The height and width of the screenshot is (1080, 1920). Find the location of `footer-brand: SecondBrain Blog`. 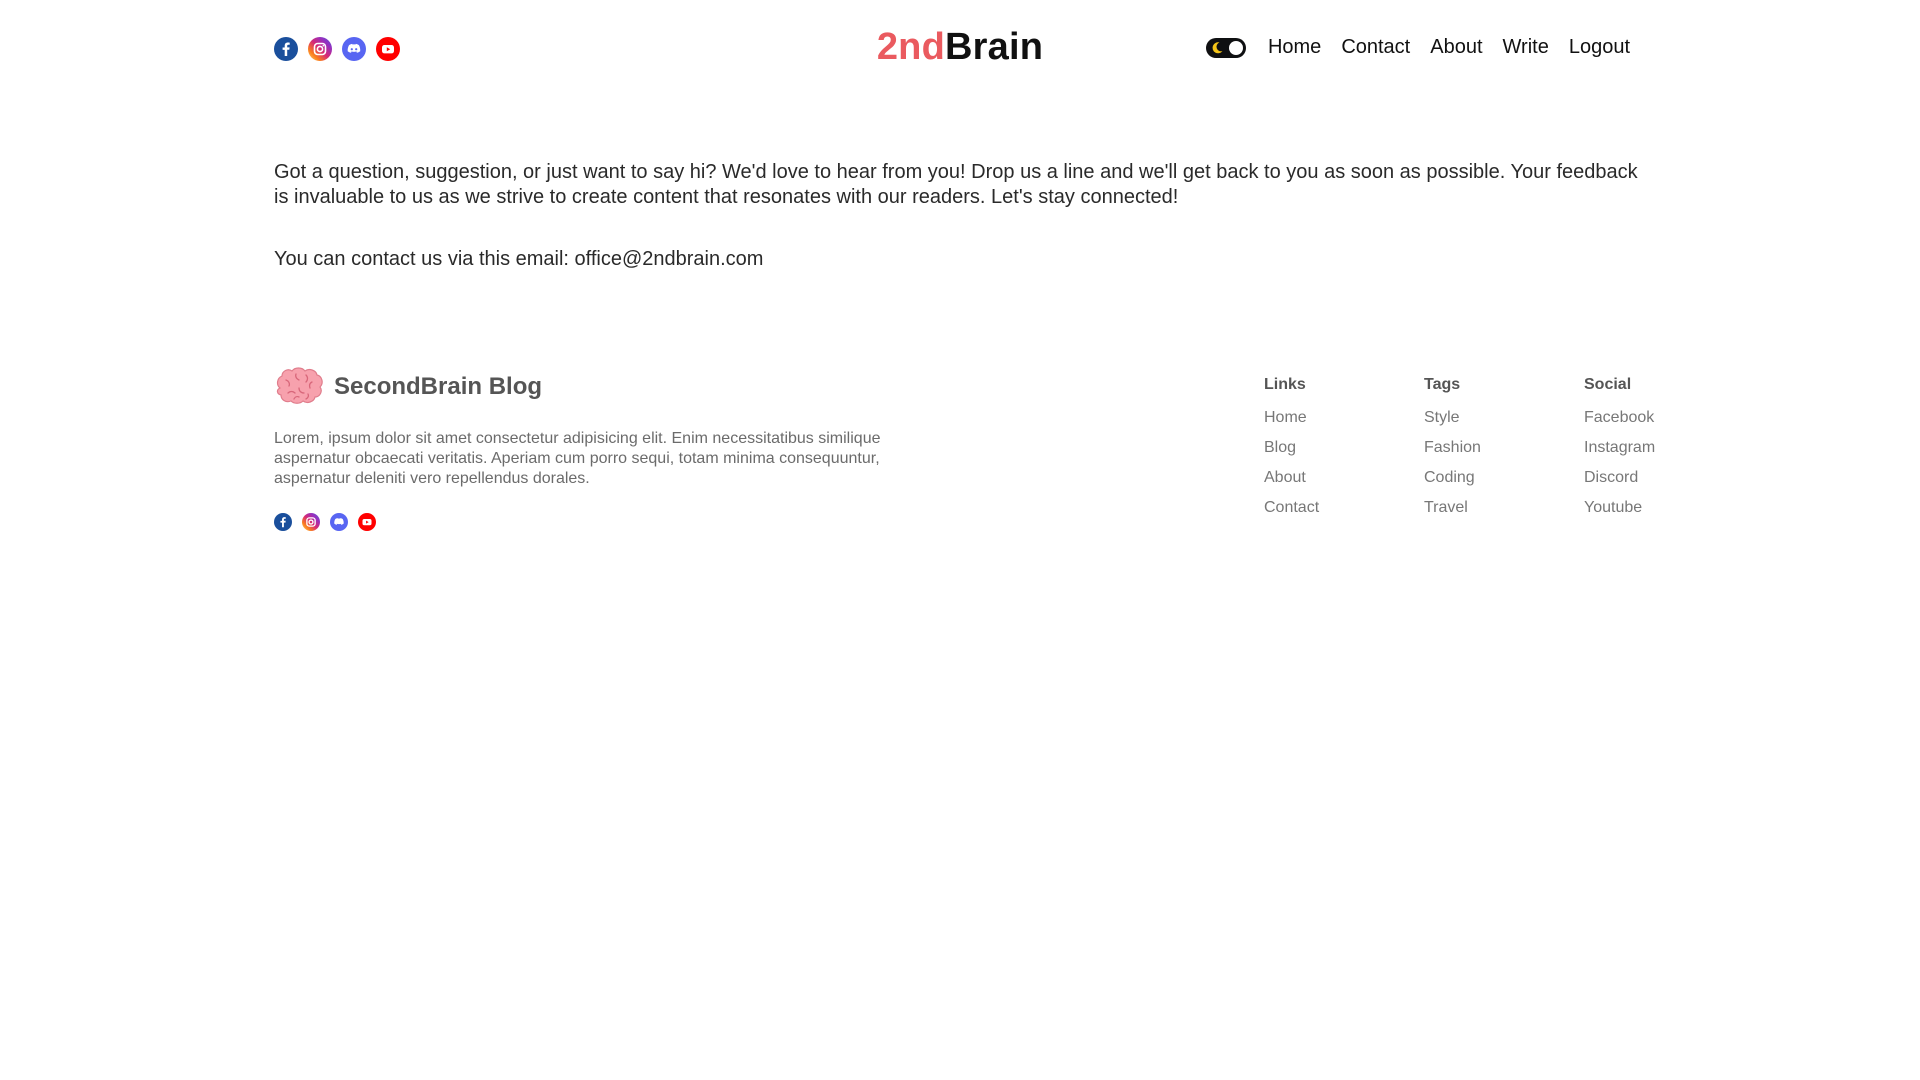

footer-brand: SecondBrain Blog is located at coordinates (408, 387).